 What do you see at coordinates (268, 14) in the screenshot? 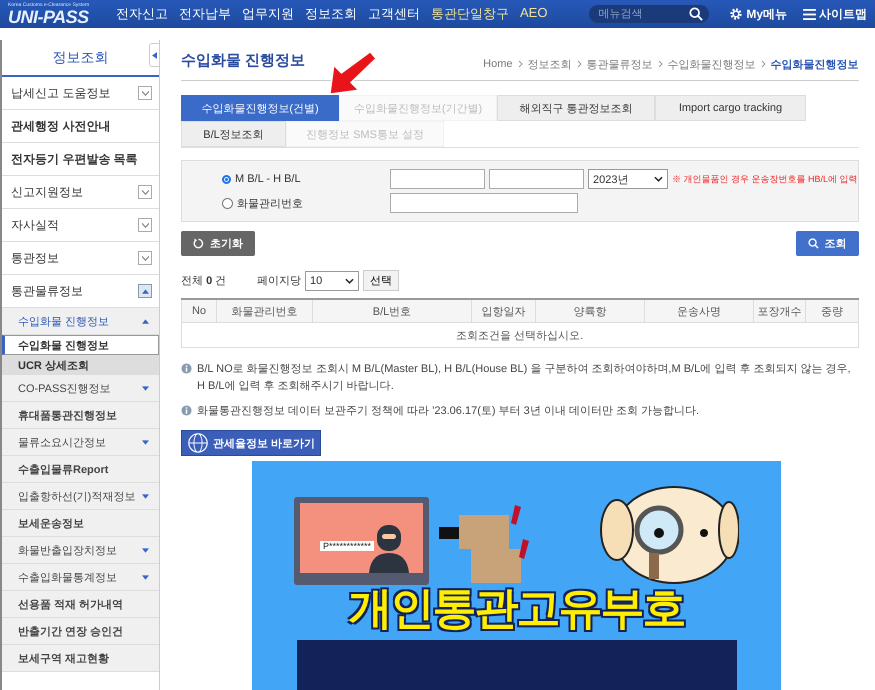
I see `nav-link: 업무지원` at bounding box center [268, 14].